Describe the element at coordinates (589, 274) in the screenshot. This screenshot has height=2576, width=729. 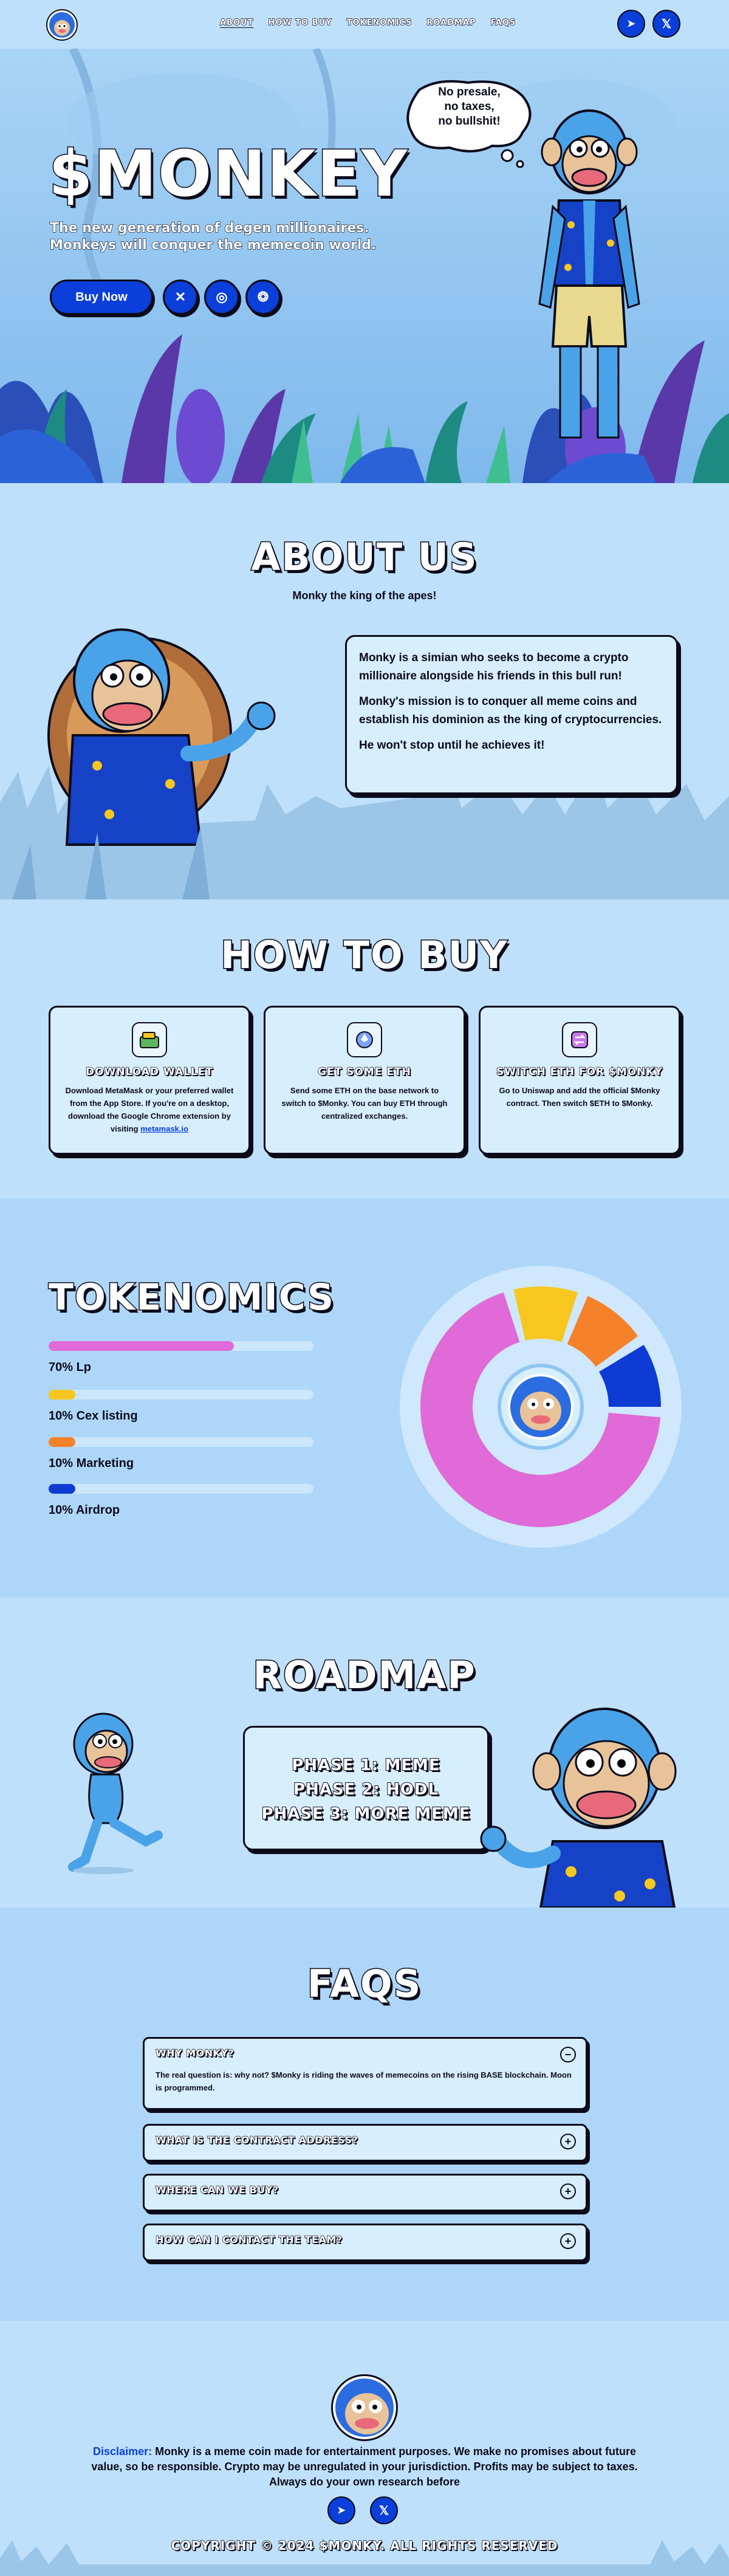
I see `standing-monkey` at that location.